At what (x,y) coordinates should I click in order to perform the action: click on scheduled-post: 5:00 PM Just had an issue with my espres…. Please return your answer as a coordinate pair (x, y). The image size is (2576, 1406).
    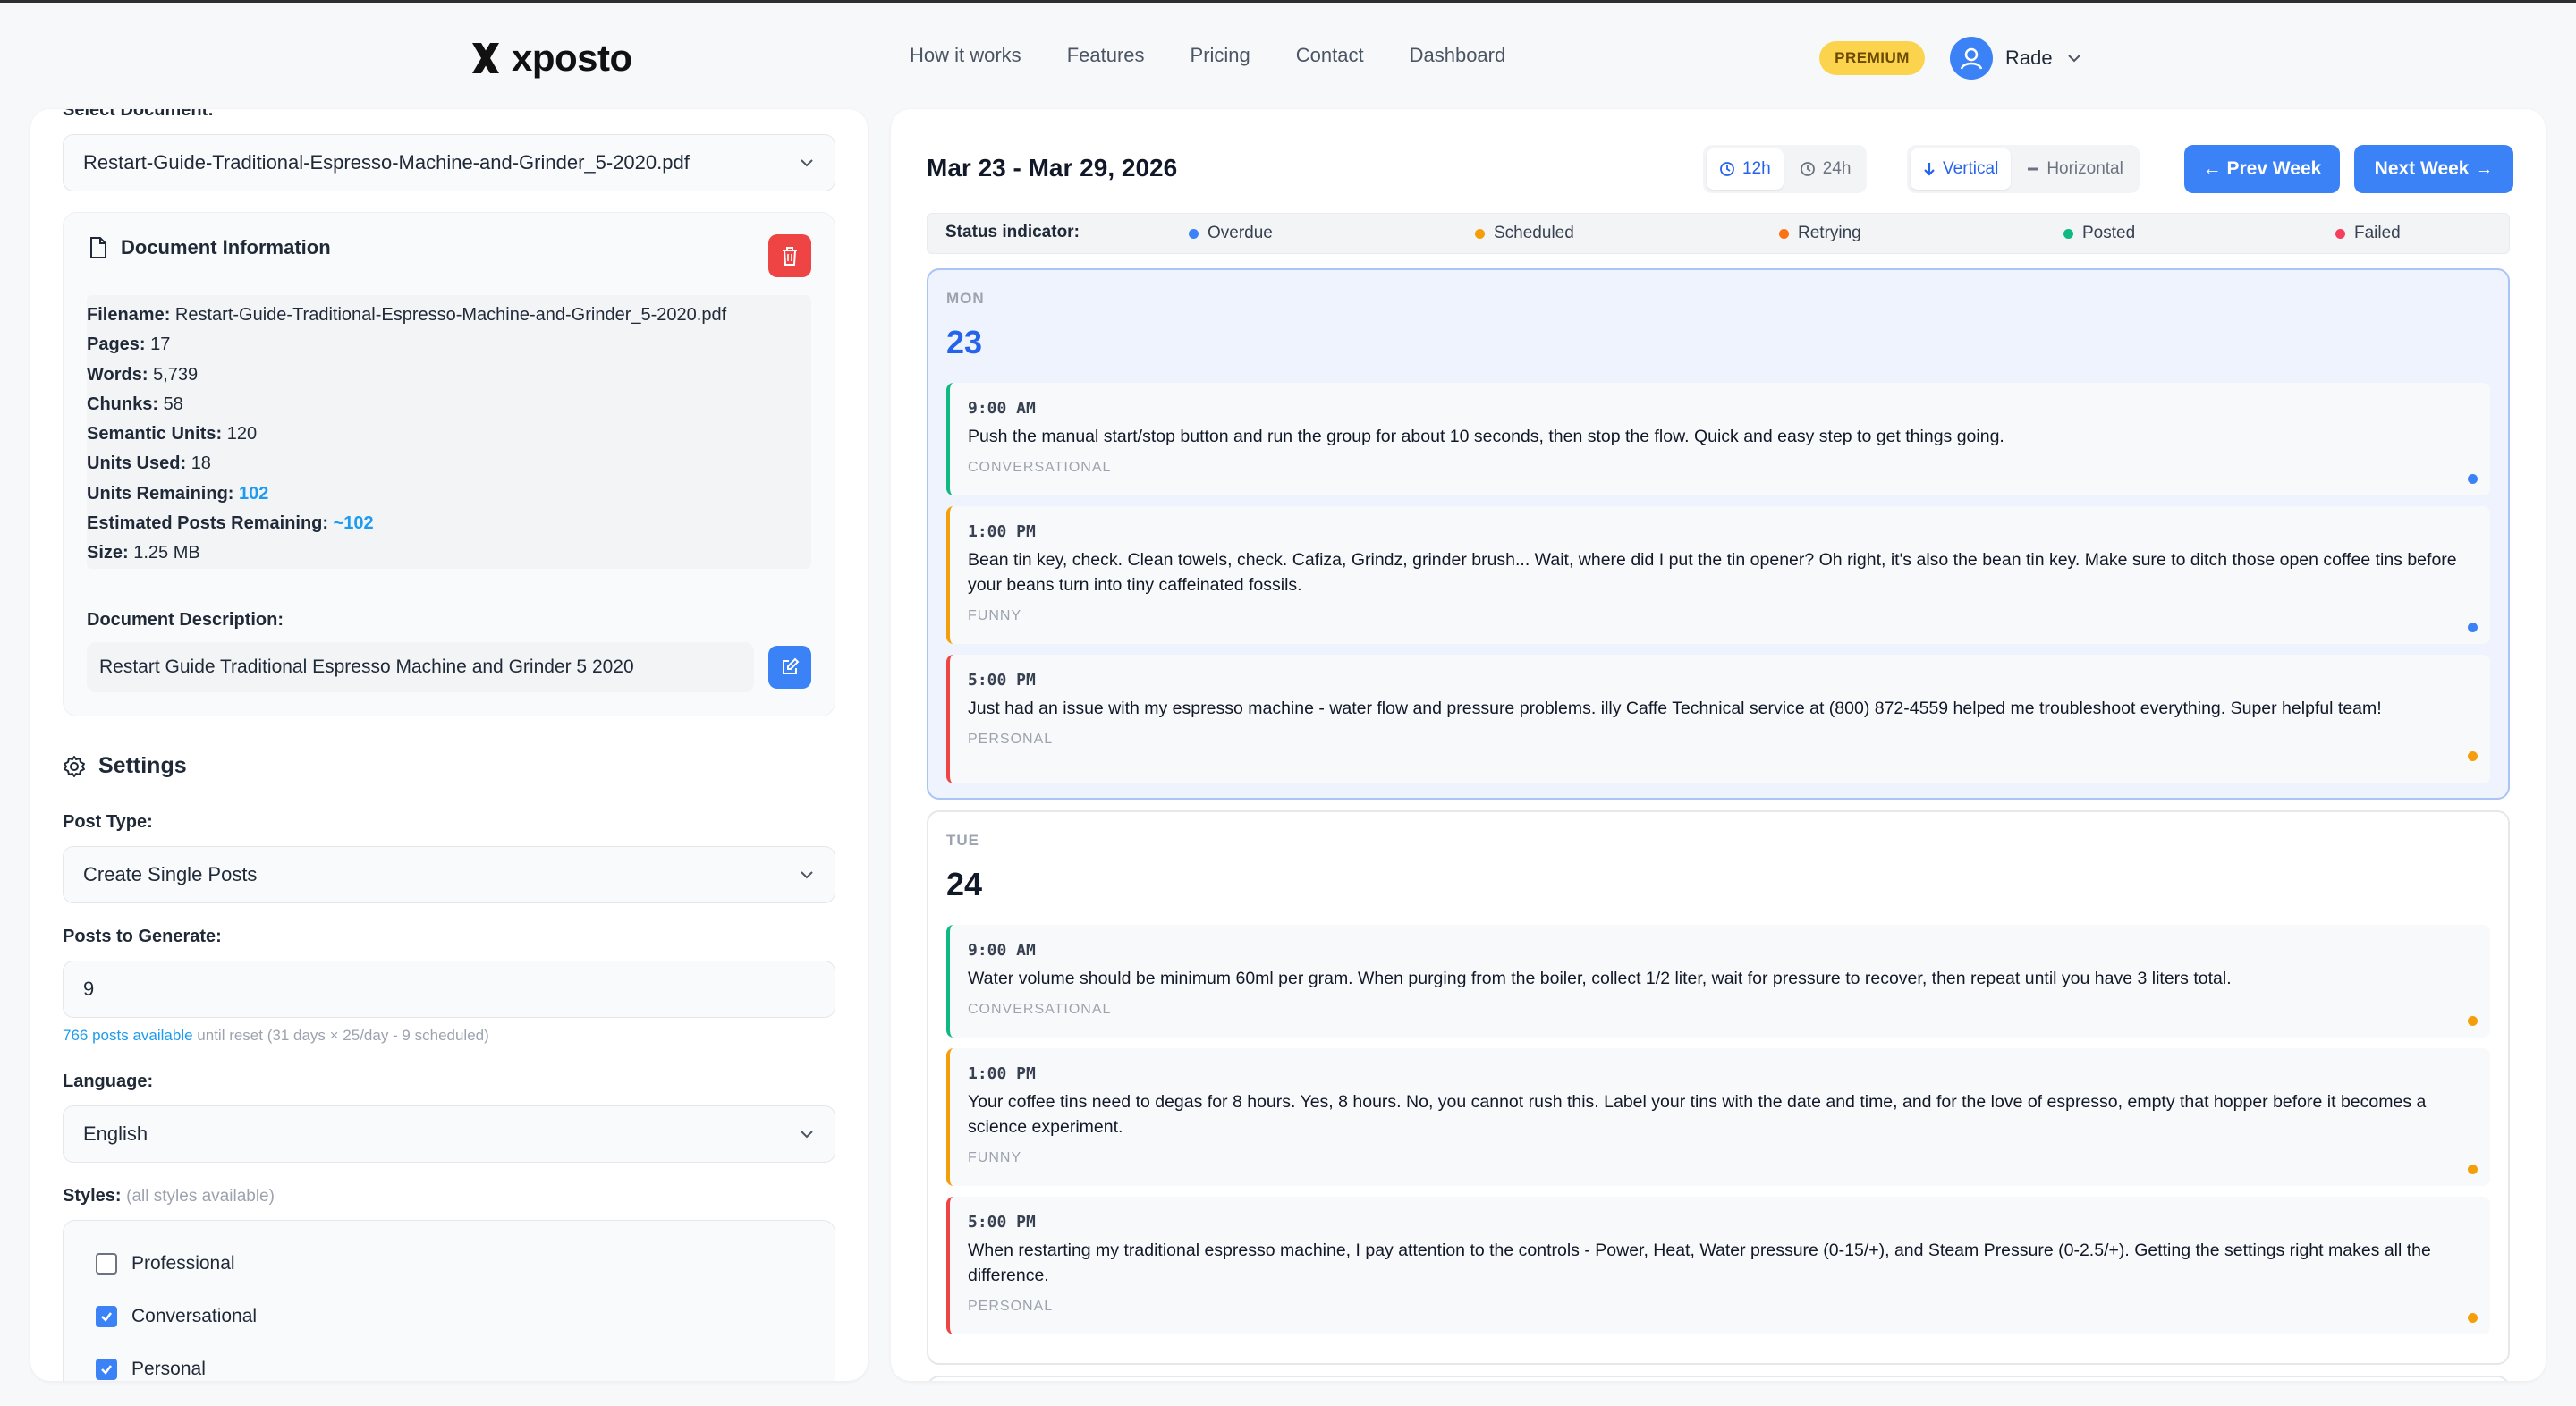
    Looking at the image, I should click on (1718, 719).